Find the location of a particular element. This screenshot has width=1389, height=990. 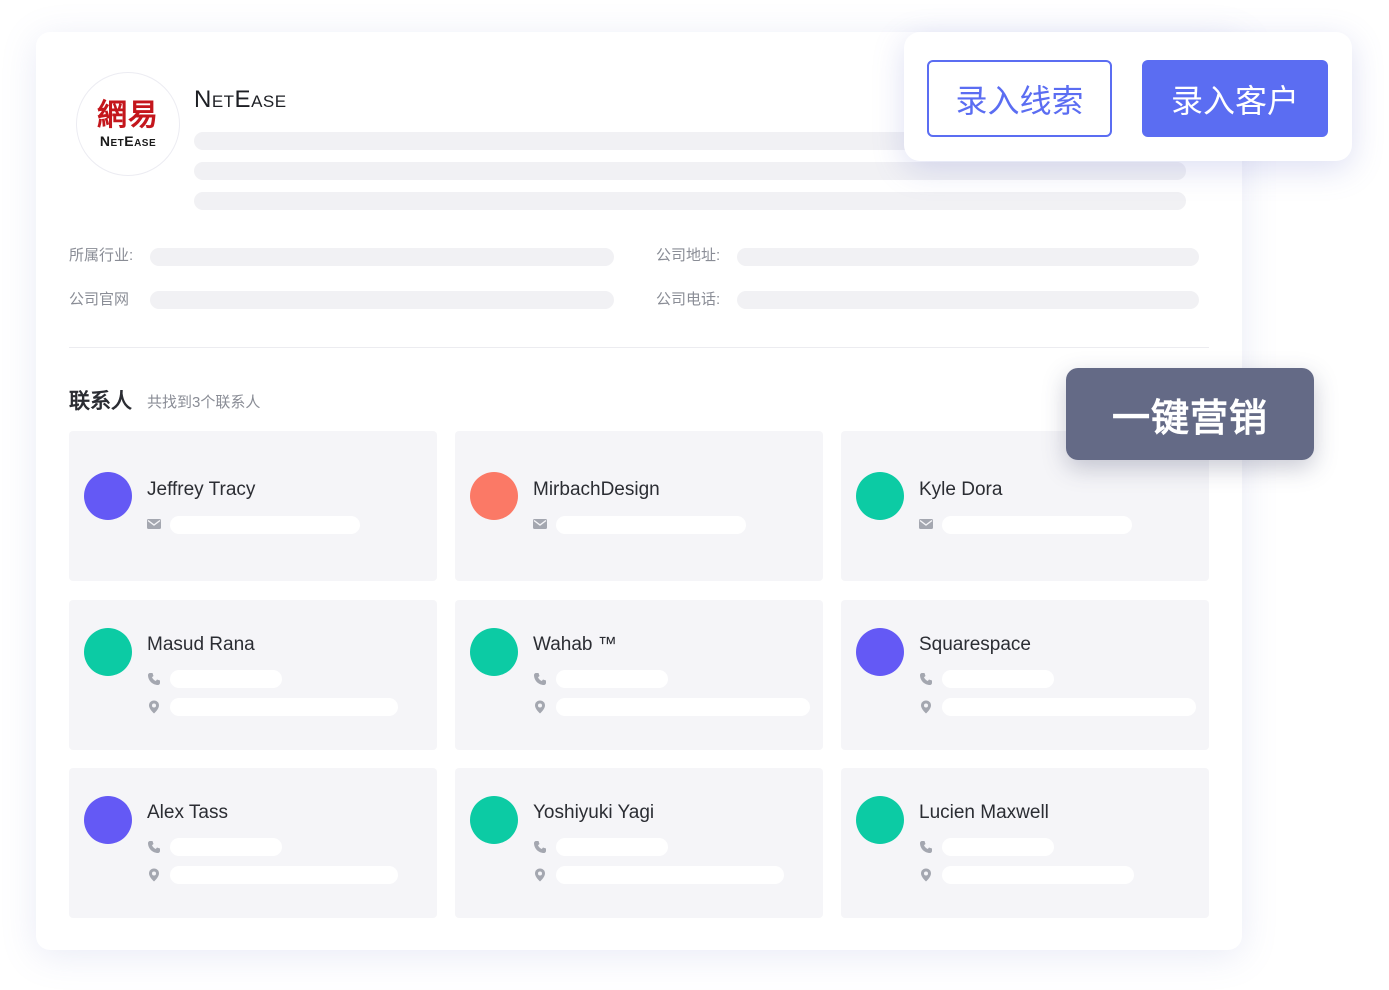

contact-name: Yoshiyuki Yagi is located at coordinates (594, 812).